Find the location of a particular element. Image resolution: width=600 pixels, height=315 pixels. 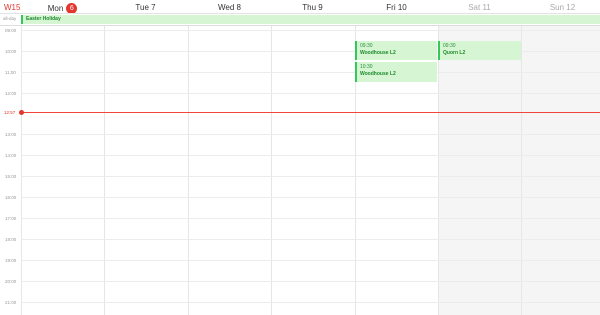

day-header-wed: Wed 8 is located at coordinates (229, 7).